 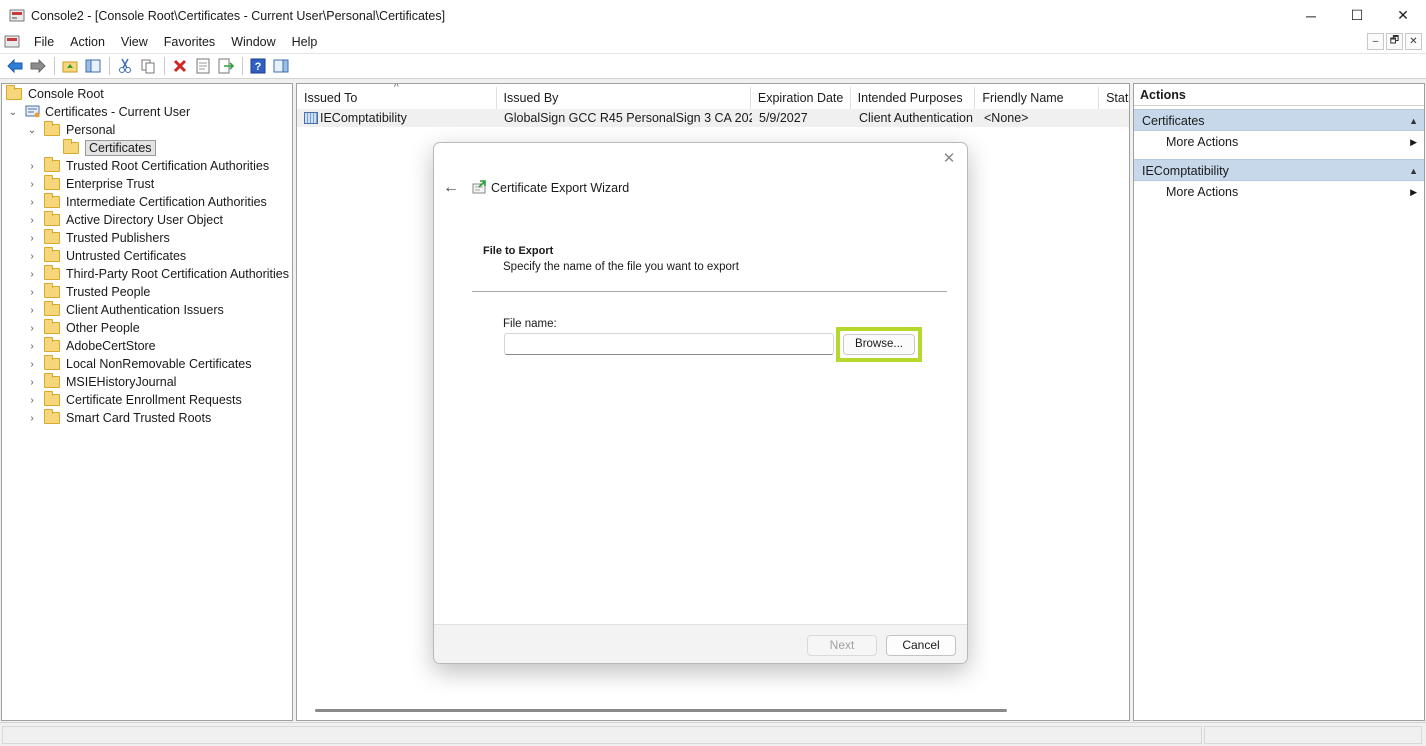 What do you see at coordinates (253, 42) in the screenshot?
I see `menu-window: Window` at bounding box center [253, 42].